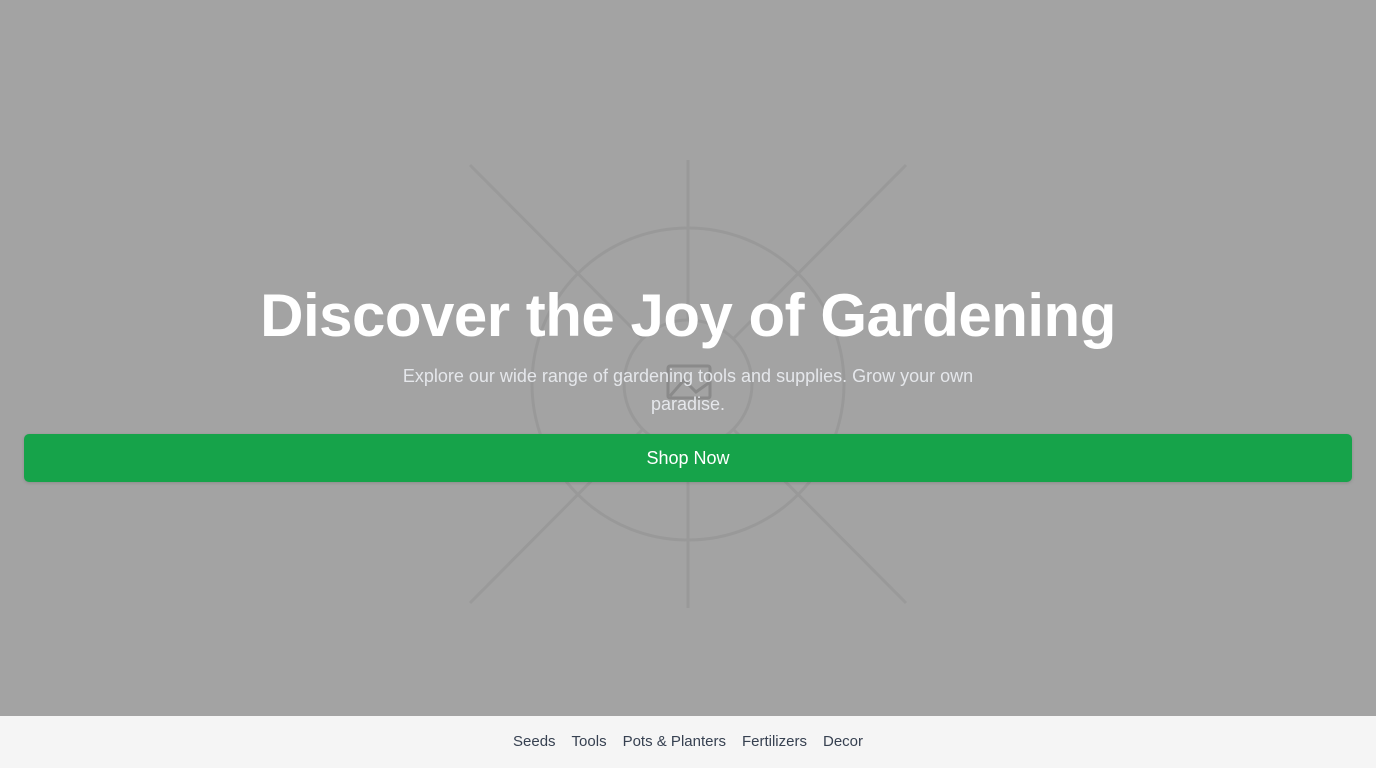  What do you see at coordinates (774, 742) in the screenshot?
I see `nav-link-fertilizers: Fertilizers` at bounding box center [774, 742].